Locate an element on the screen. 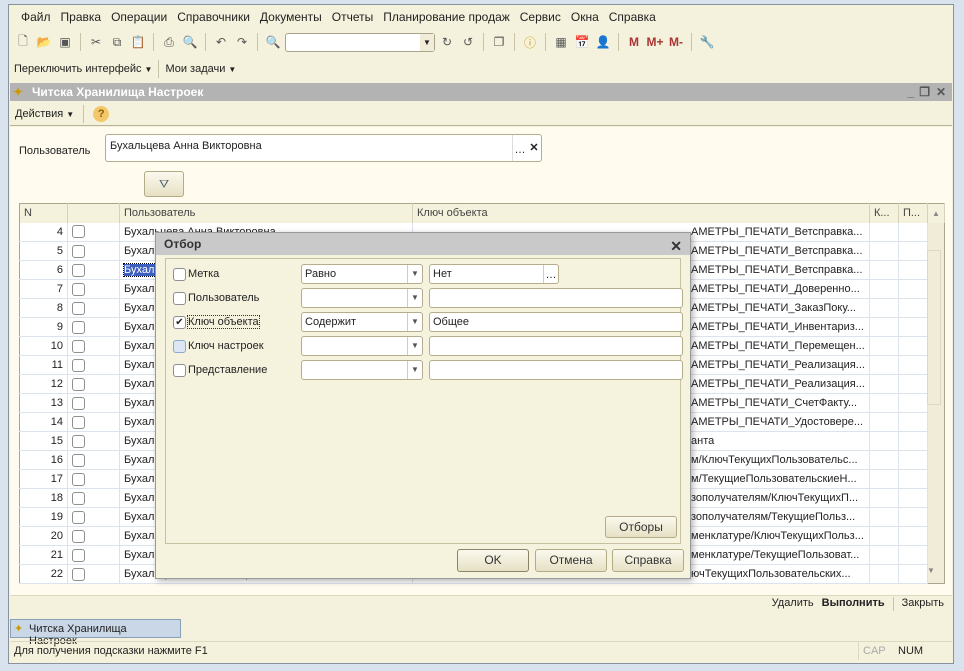 Image resolution: width=964 pixels, height=671 pixels. minimize-icon: _ is located at coordinates (910, 92).